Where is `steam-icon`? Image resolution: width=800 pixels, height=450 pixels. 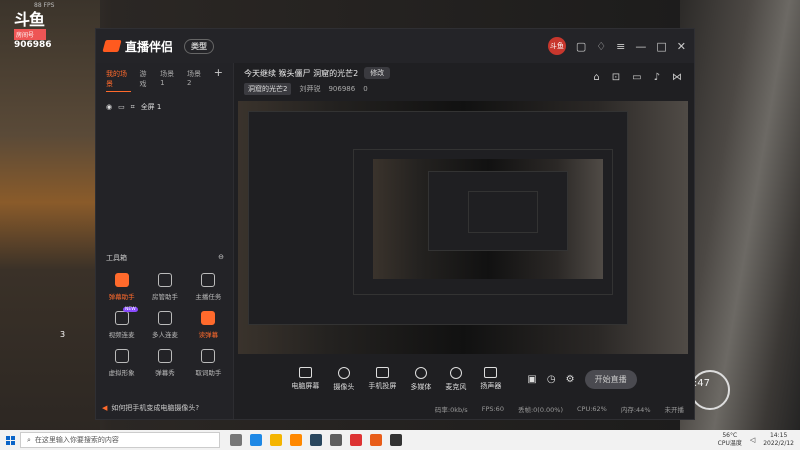 steam-icon is located at coordinates (316, 440).